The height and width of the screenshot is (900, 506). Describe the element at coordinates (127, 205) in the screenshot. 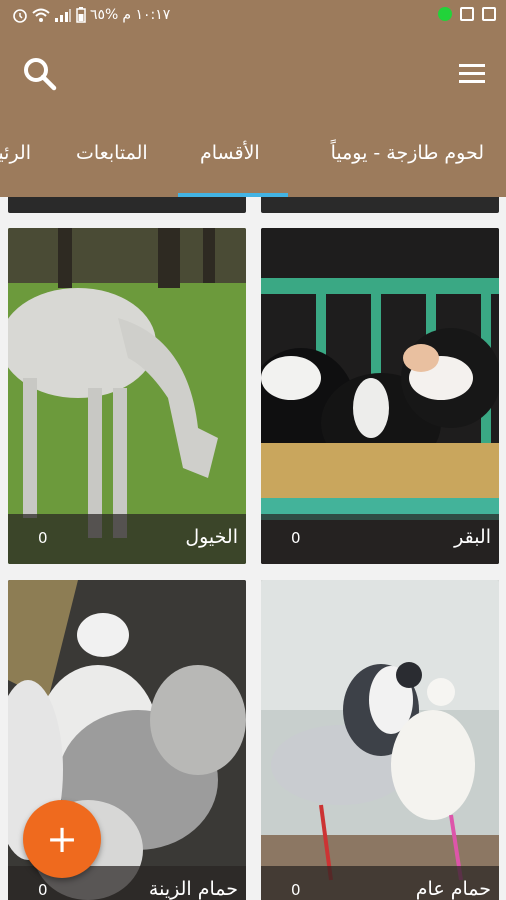

I see `card-partial-left` at that location.